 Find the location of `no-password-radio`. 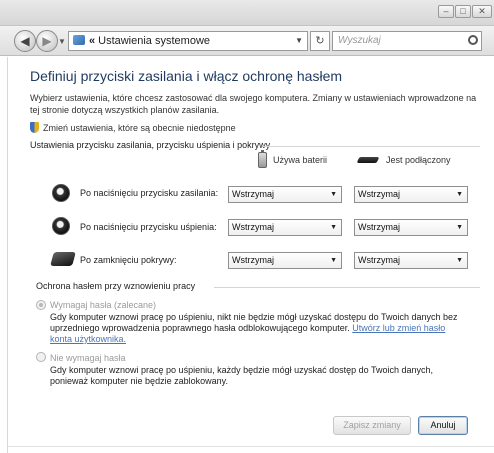

no-password-radio is located at coordinates (41, 357).